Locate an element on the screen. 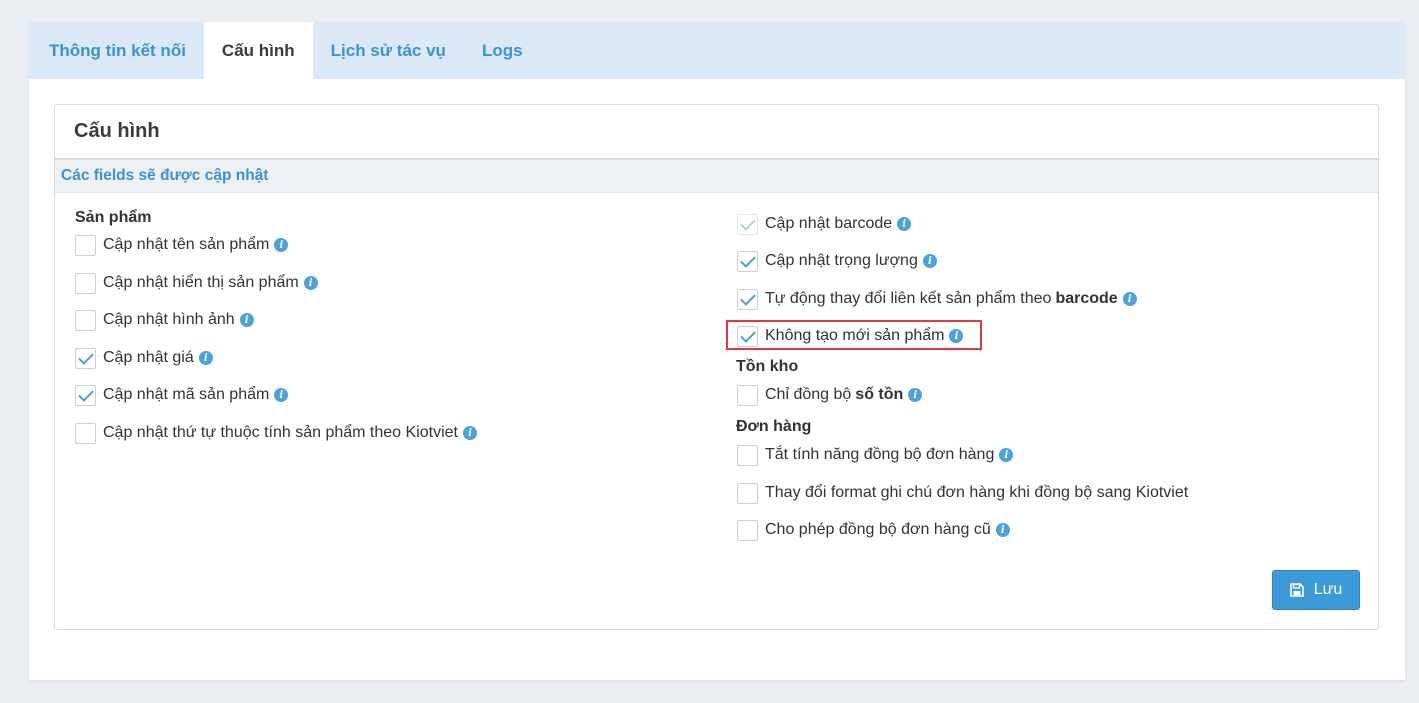  option-update-product-visibility: Cập nhật hiển thị sản phẩm i is located at coordinates (196, 283).